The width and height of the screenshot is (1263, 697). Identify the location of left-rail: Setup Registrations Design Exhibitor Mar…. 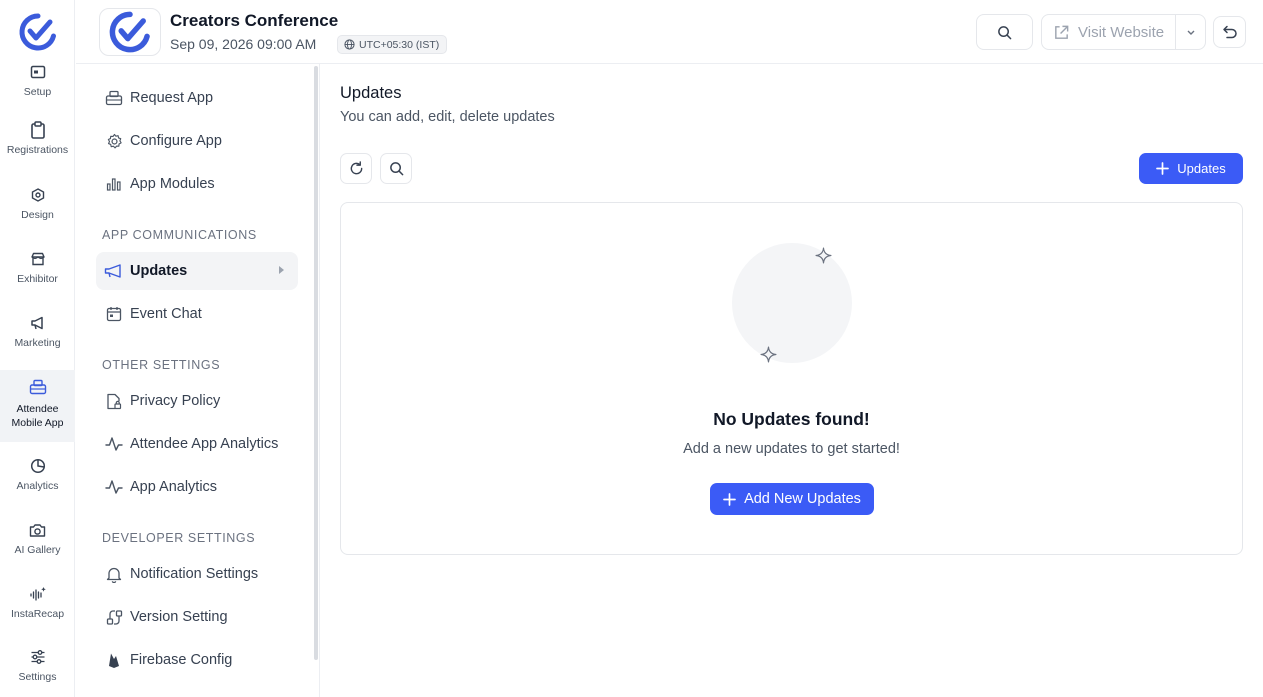
(37, 348).